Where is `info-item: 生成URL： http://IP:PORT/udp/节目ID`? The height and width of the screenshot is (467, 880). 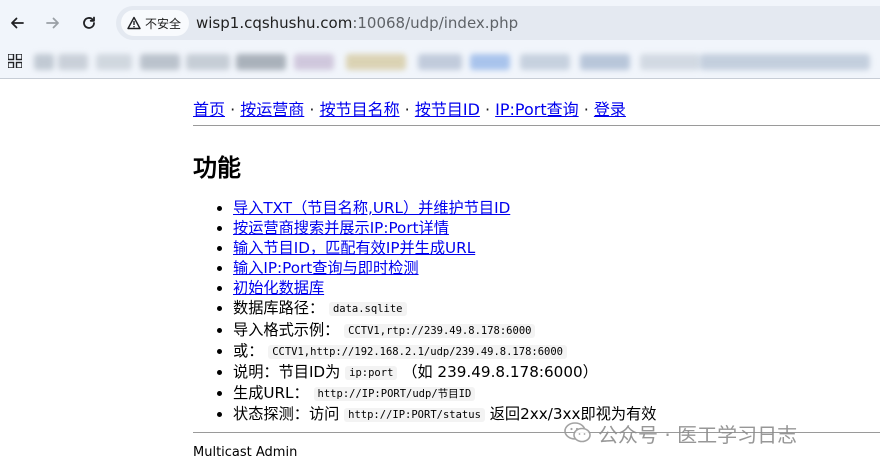 info-item: 生成URL： http://IP:PORT/udp/节目ID is located at coordinates (444, 393).